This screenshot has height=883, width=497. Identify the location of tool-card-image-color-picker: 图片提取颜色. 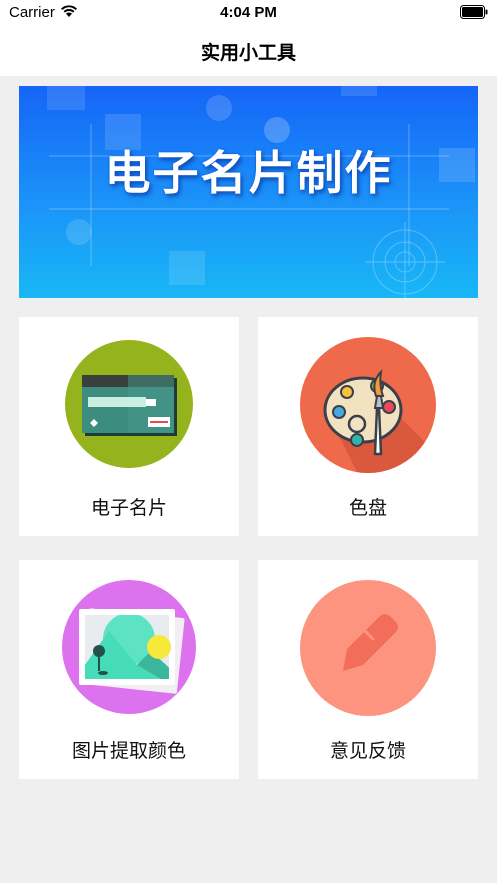
(129, 669).